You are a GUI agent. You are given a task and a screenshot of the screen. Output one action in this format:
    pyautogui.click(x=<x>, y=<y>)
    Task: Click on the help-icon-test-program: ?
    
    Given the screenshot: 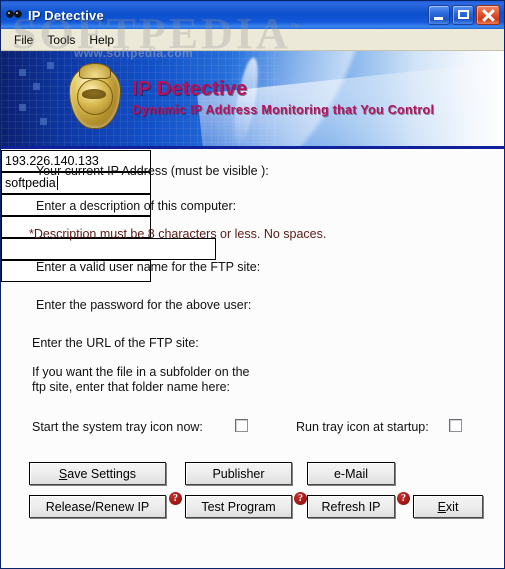 What is the action you would take?
    pyautogui.click(x=300, y=498)
    